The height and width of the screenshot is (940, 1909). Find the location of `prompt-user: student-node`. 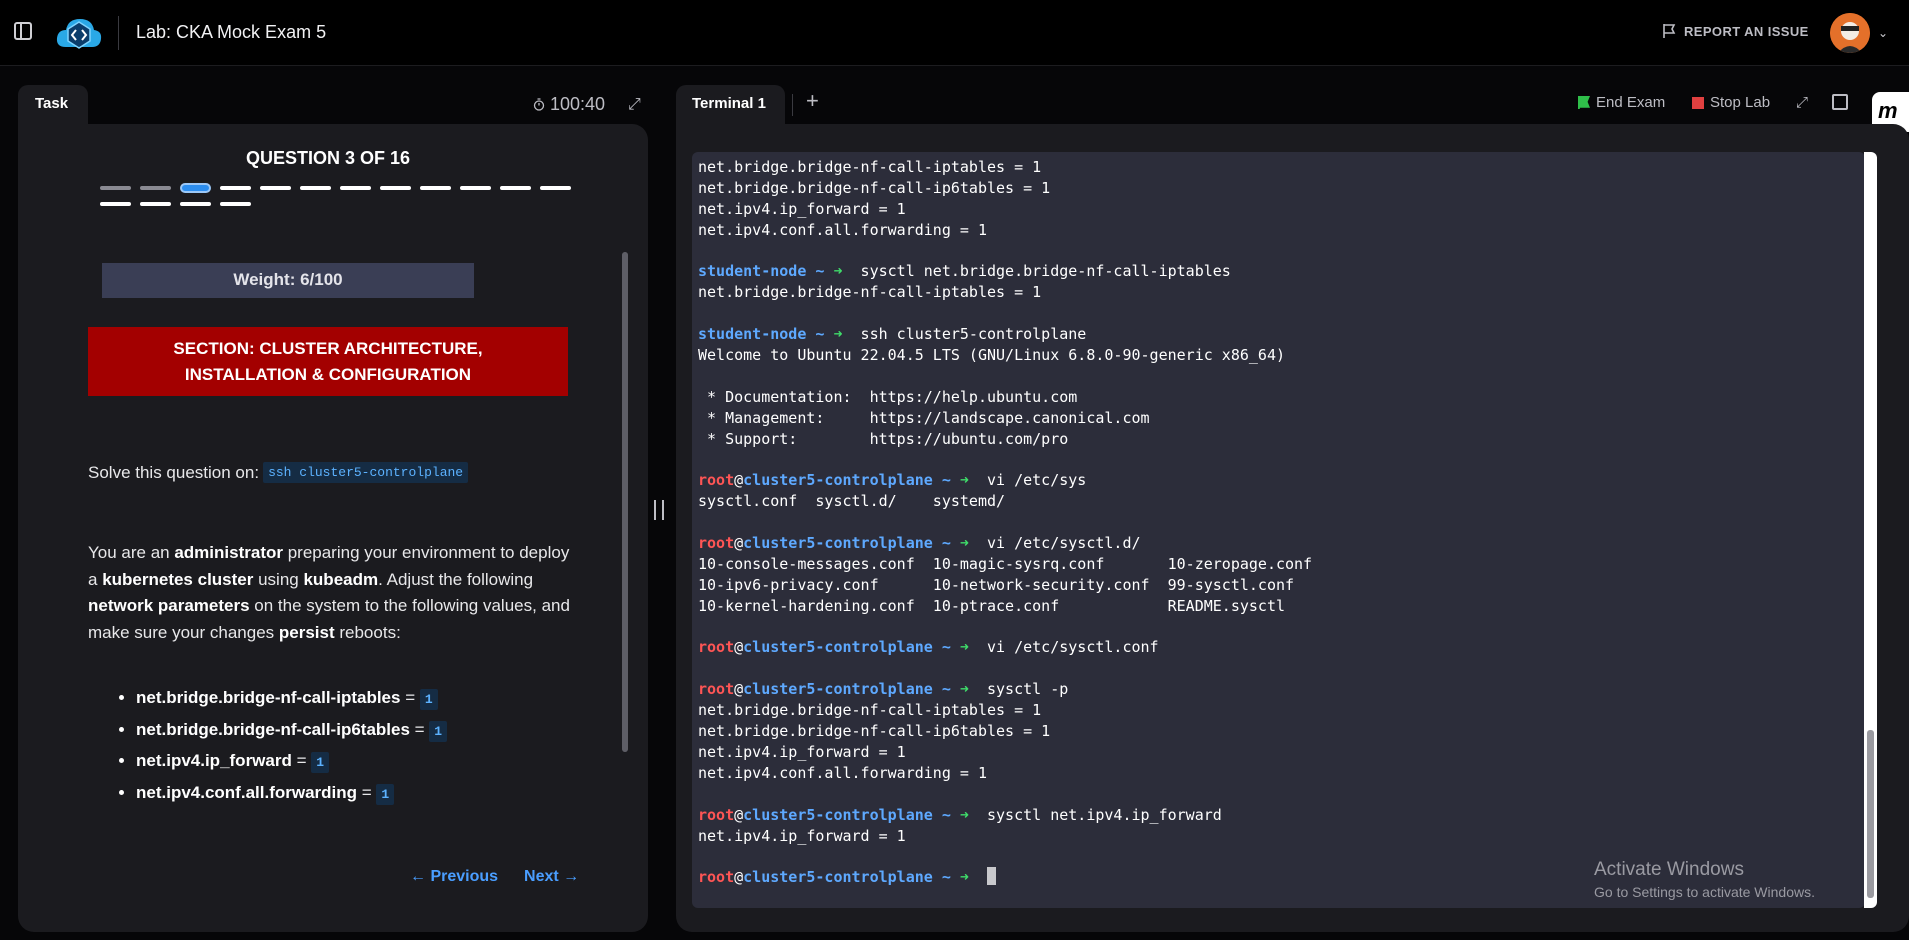

prompt-user: student-node is located at coordinates (752, 271).